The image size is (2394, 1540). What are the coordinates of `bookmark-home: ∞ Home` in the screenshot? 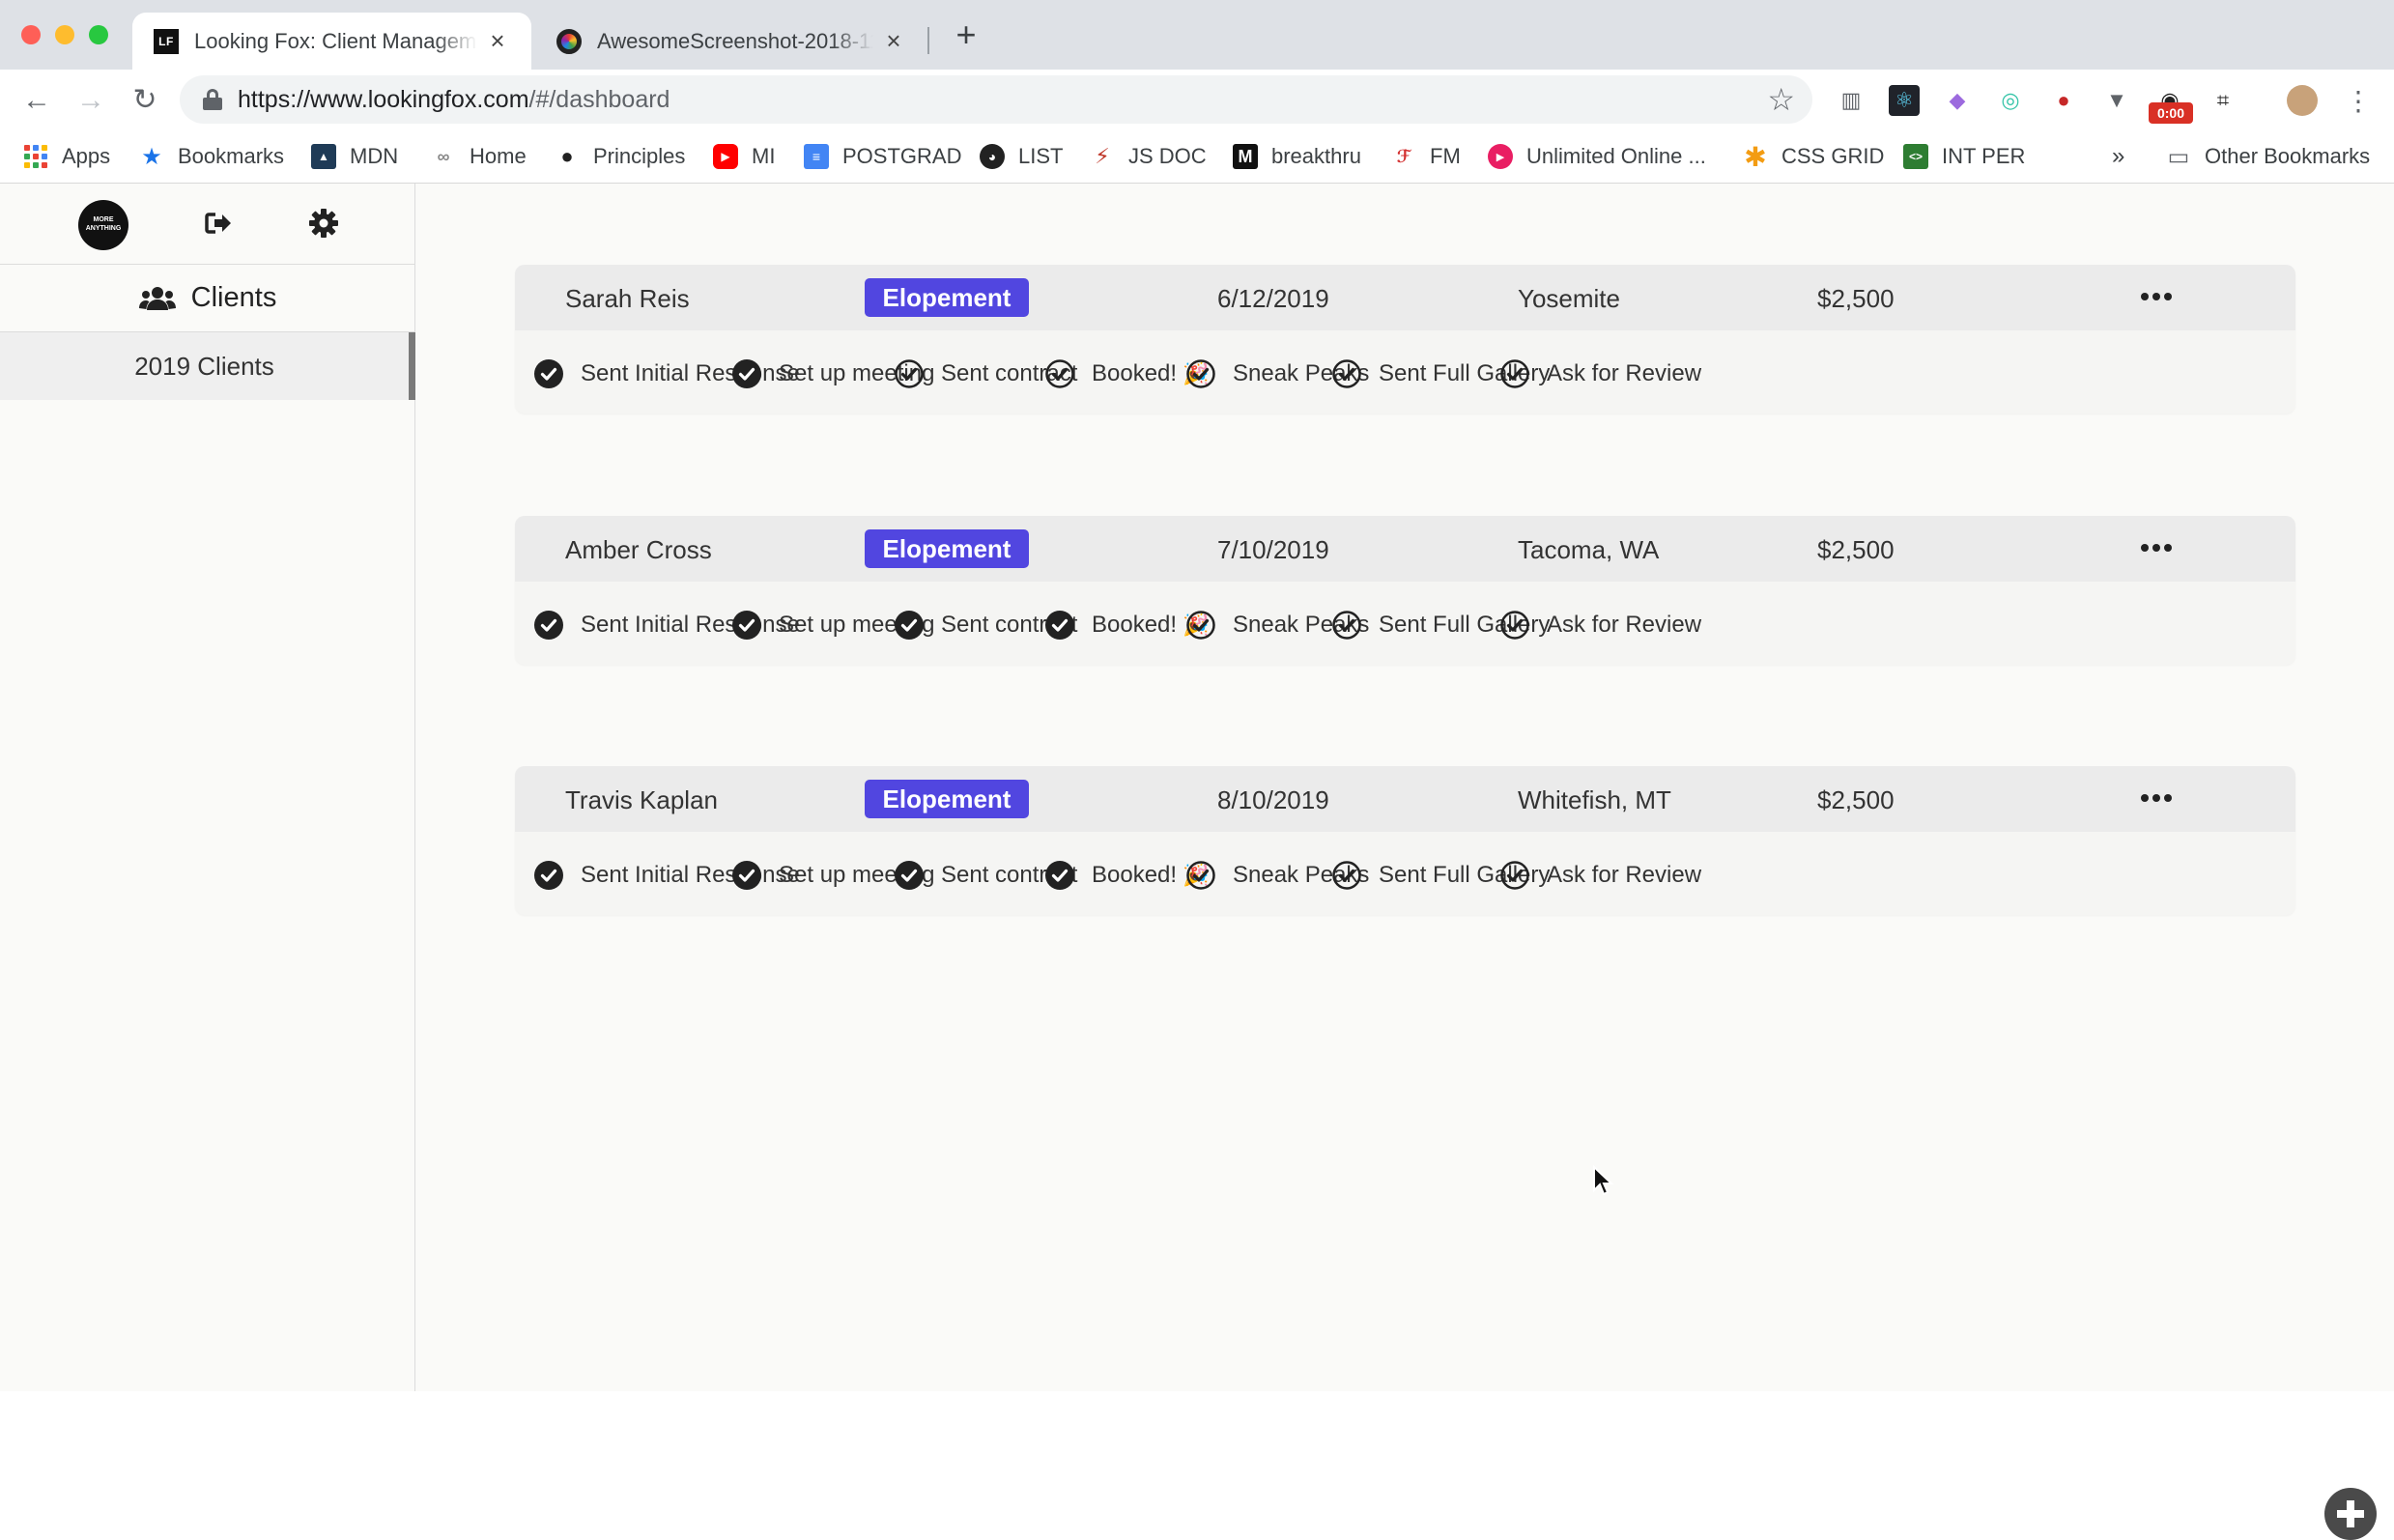 It's located at (479, 156).